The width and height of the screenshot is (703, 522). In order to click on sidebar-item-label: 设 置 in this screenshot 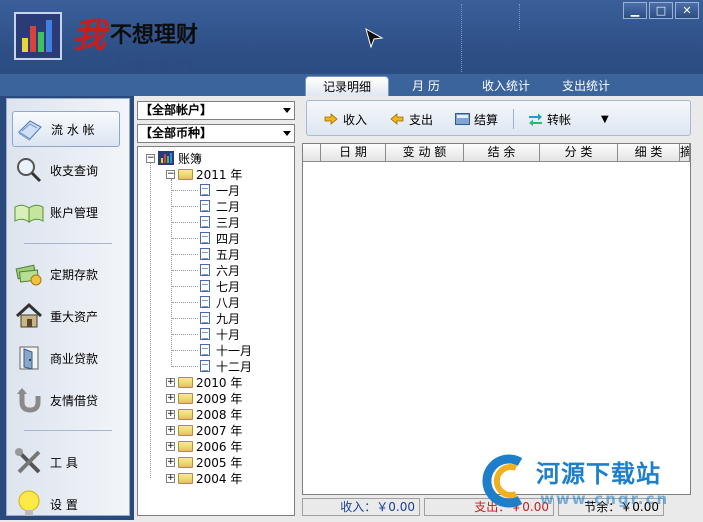, I will do `click(64, 504)`.